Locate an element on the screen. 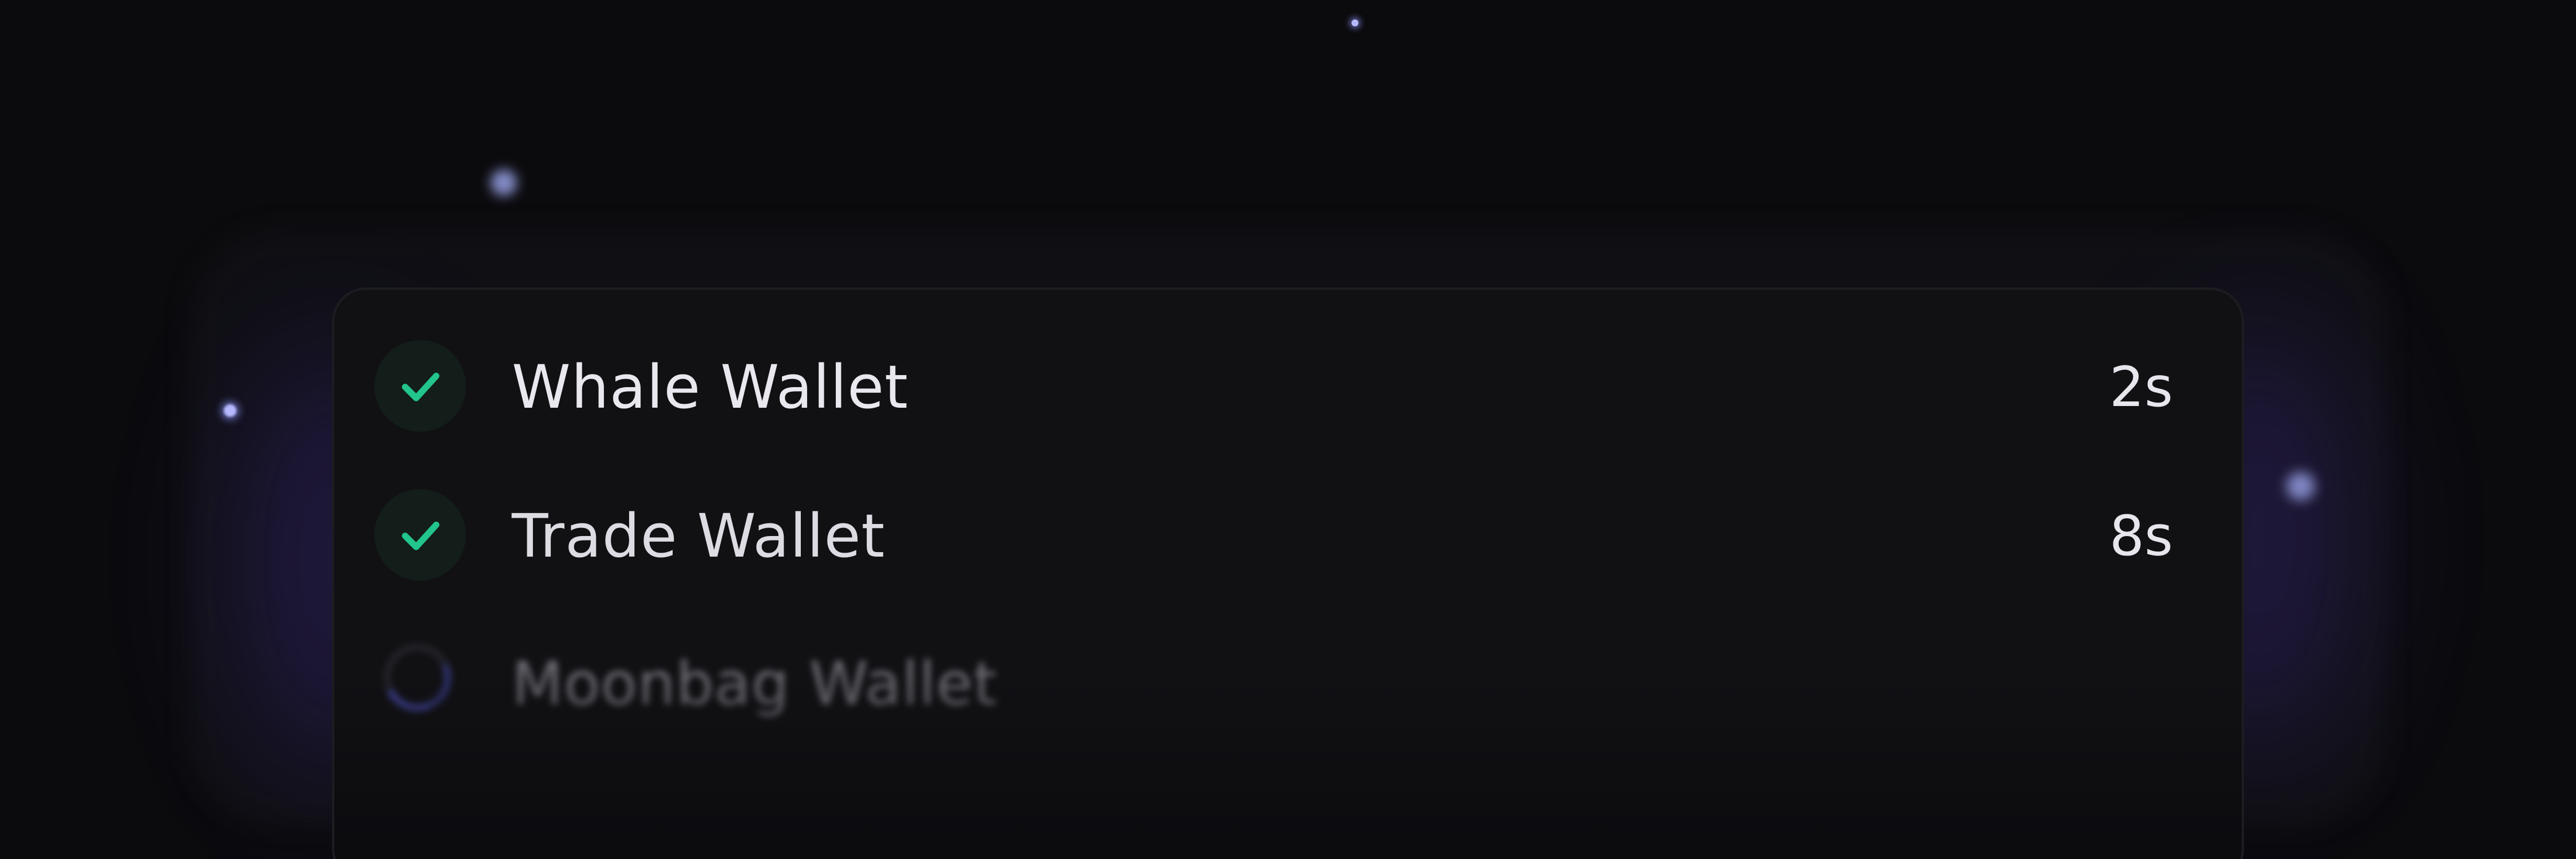 The height and width of the screenshot is (859, 2576). wallet-row: Moonbag Wallet is located at coordinates (1288, 685).